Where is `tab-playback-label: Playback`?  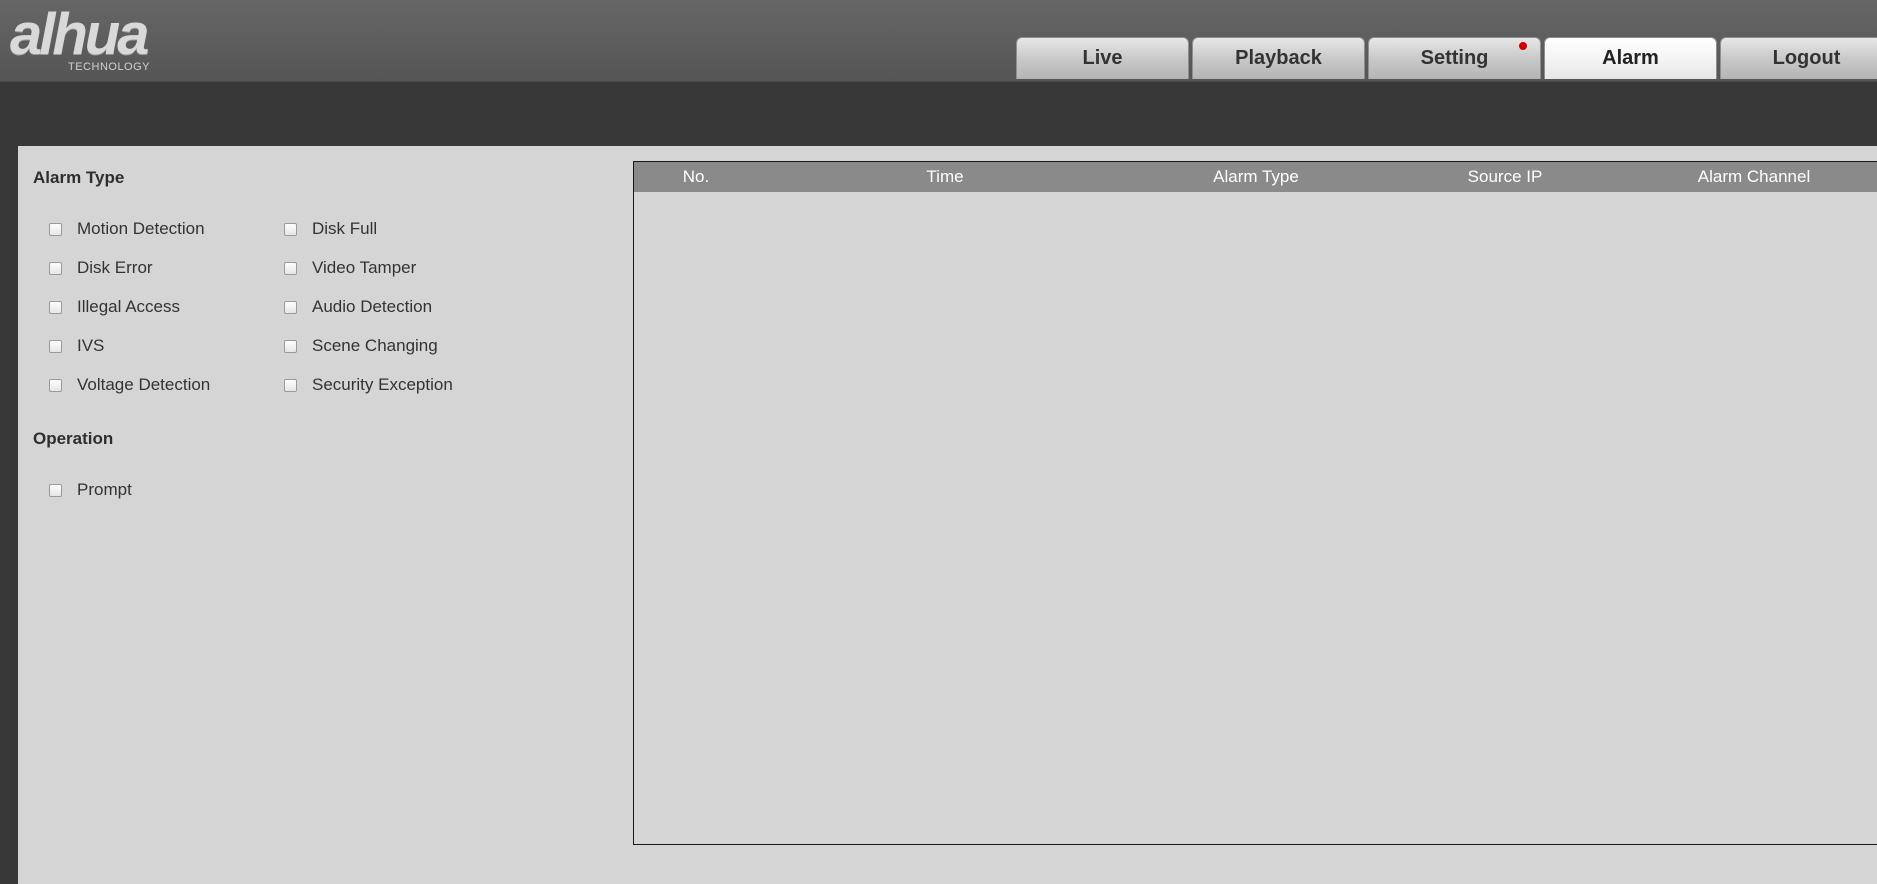 tab-playback-label: Playback is located at coordinates (1278, 58).